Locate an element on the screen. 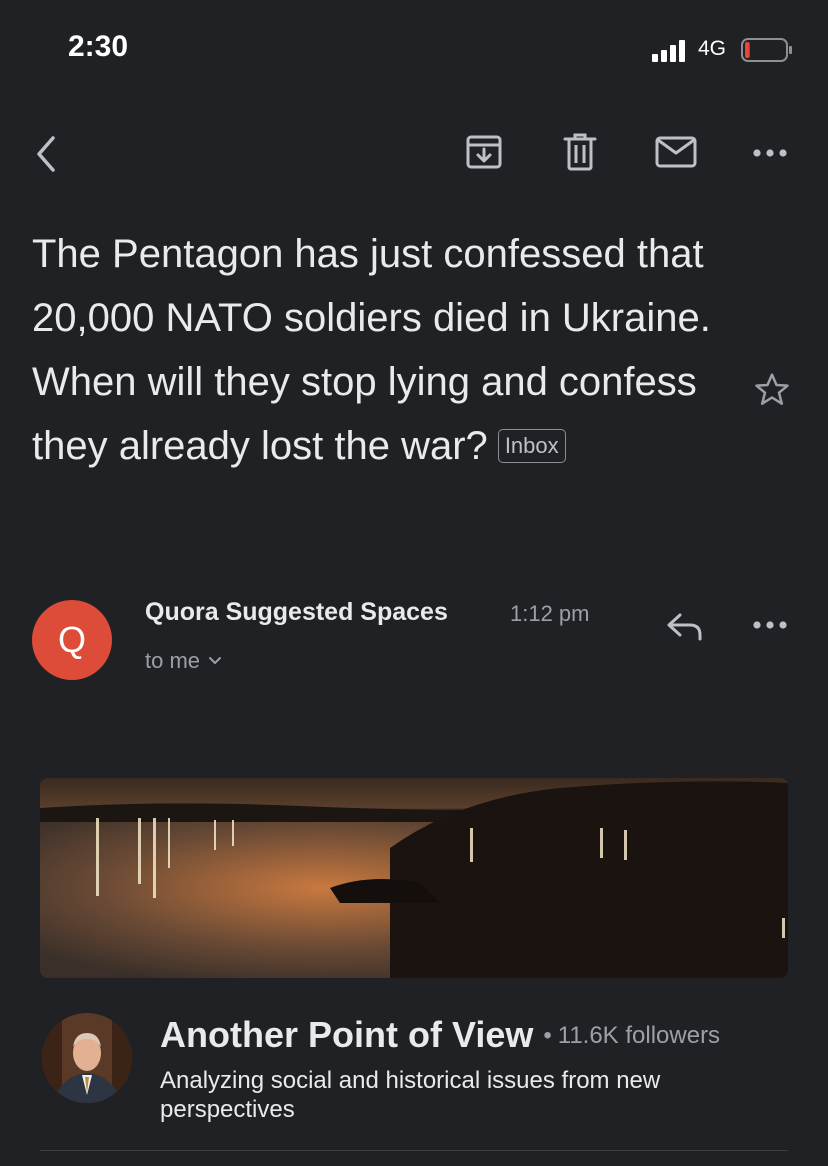  archive-button is located at coordinates (484, 152).